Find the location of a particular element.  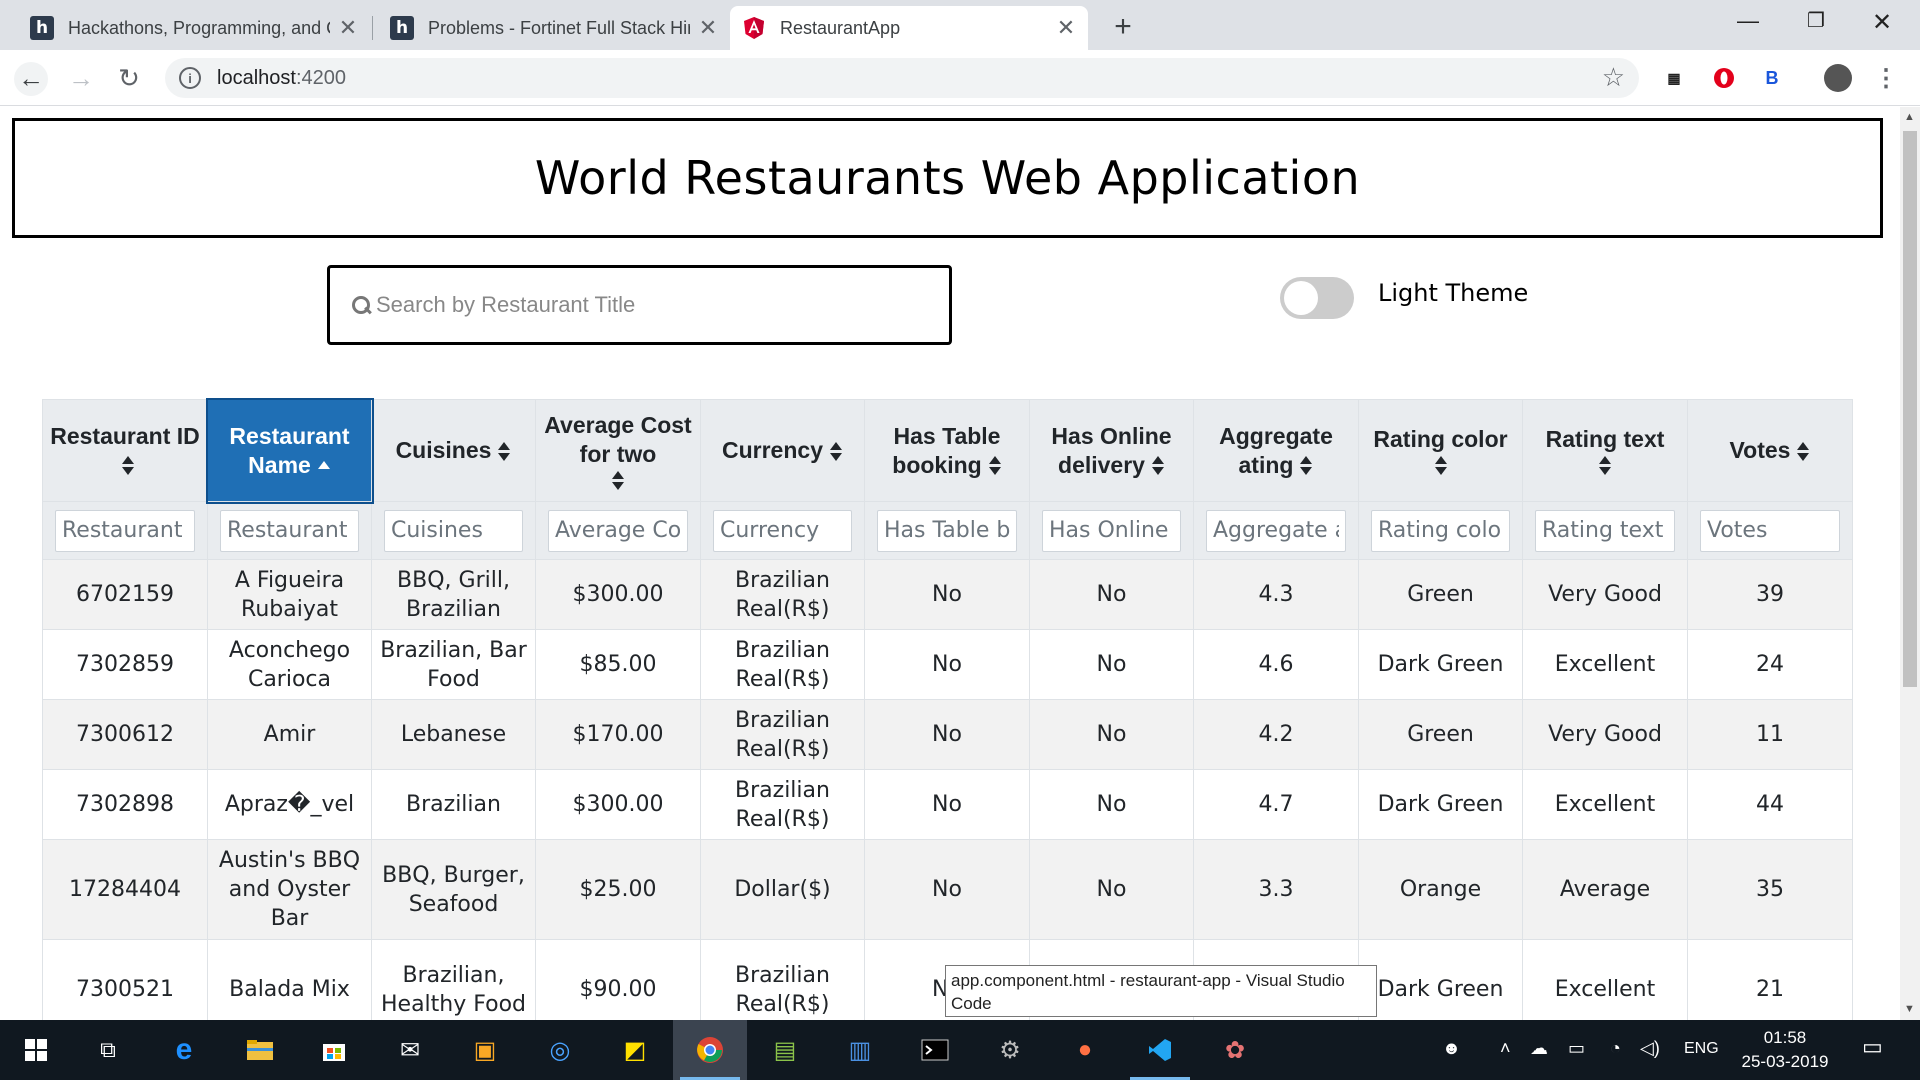

people-icon: ☻ is located at coordinates (1451, 1048).